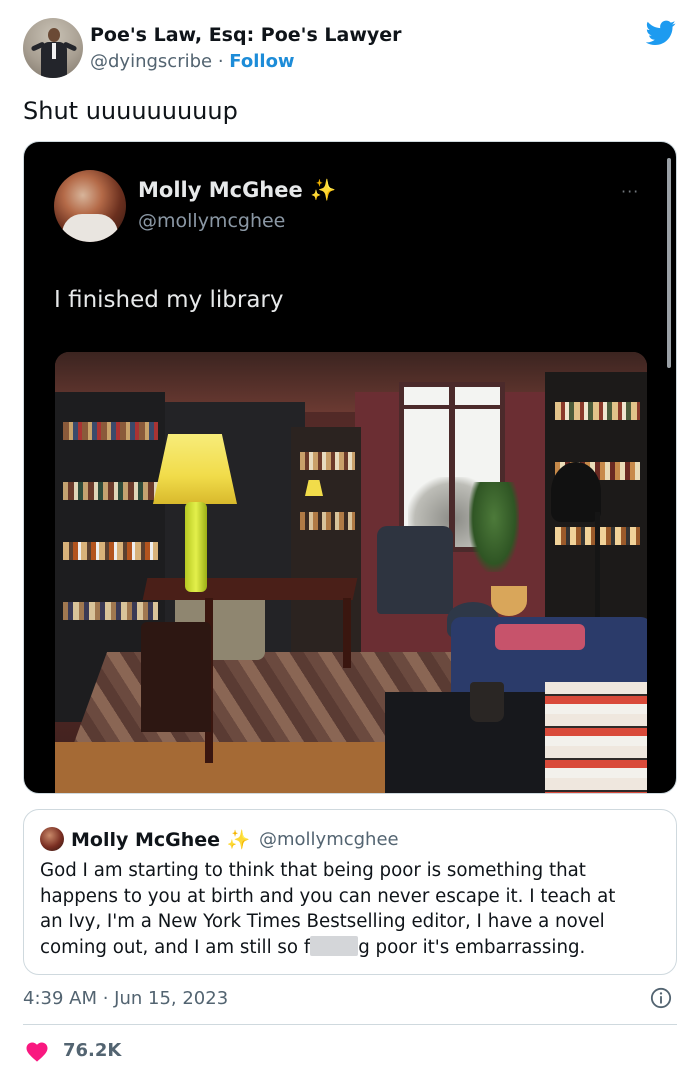 This screenshot has width=700, height=1077. I want to click on photo-wooden-chair, so click(176, 677).